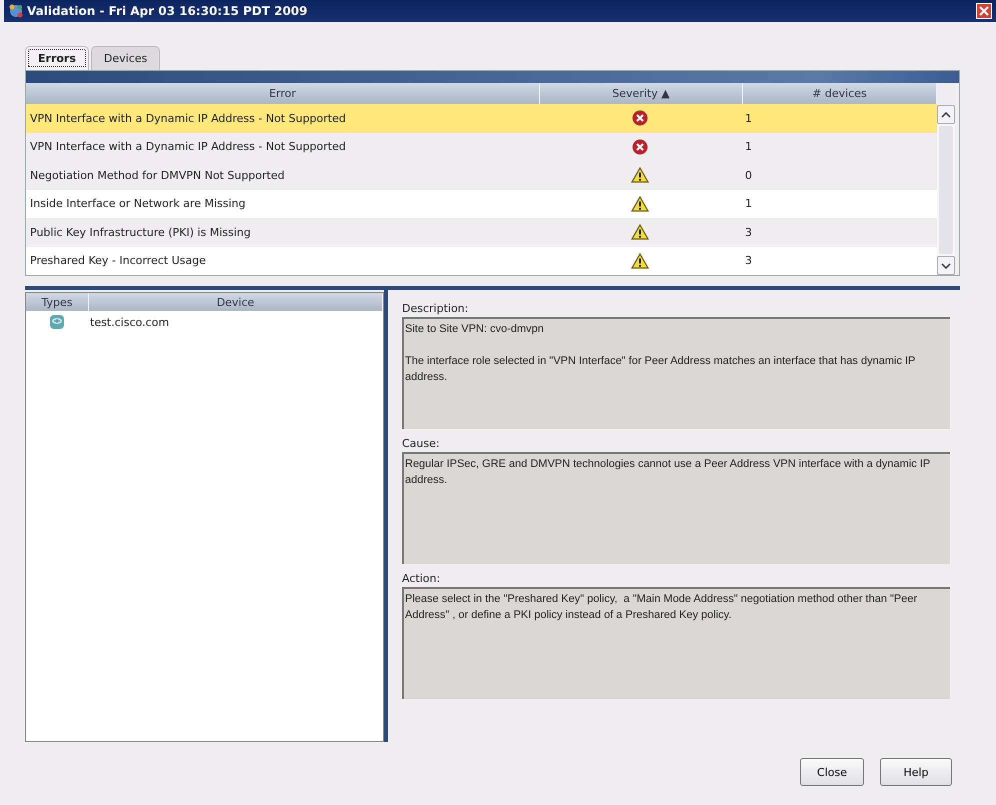 Image resolution: width=996 pixels, height=805 pixels. Describe the element at coordinates (129, 322) in the screenshot. I see `device-name: test.cisco.com` at that location.